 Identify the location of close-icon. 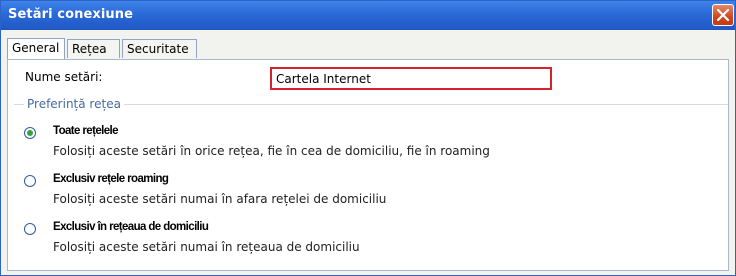
(723, 15).